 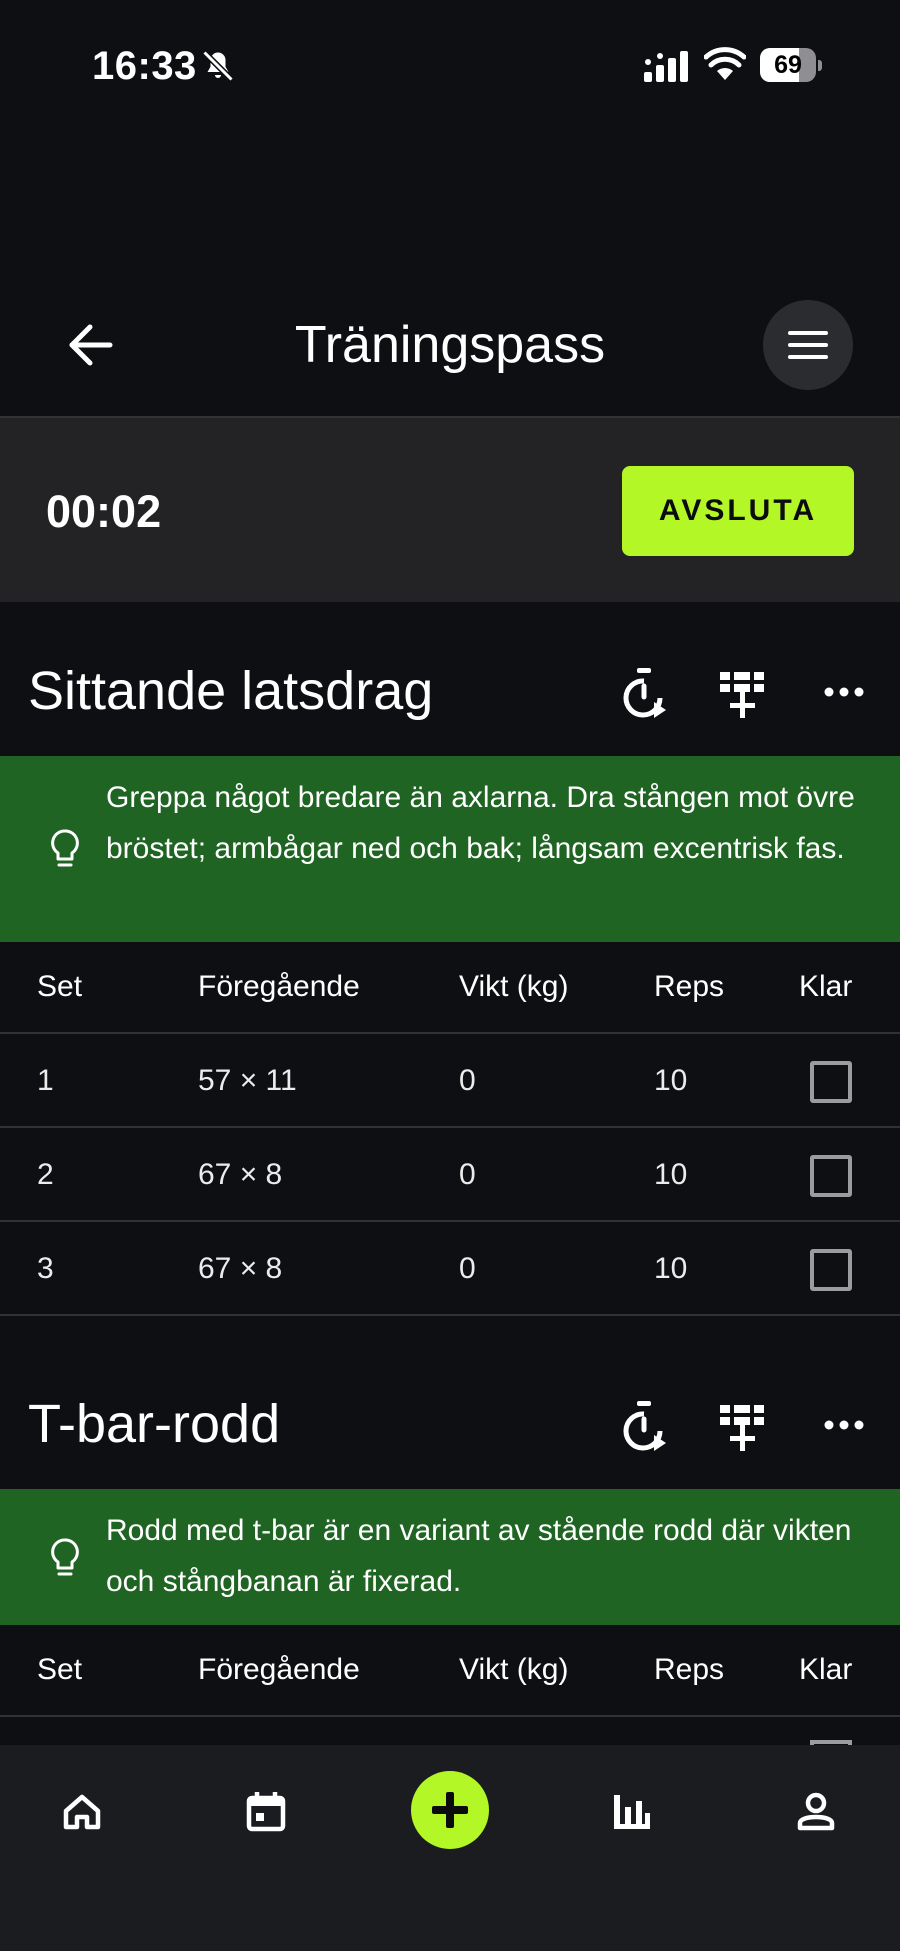 I want to click on status-bar: 16:33 69, so click(x=450, y=65).